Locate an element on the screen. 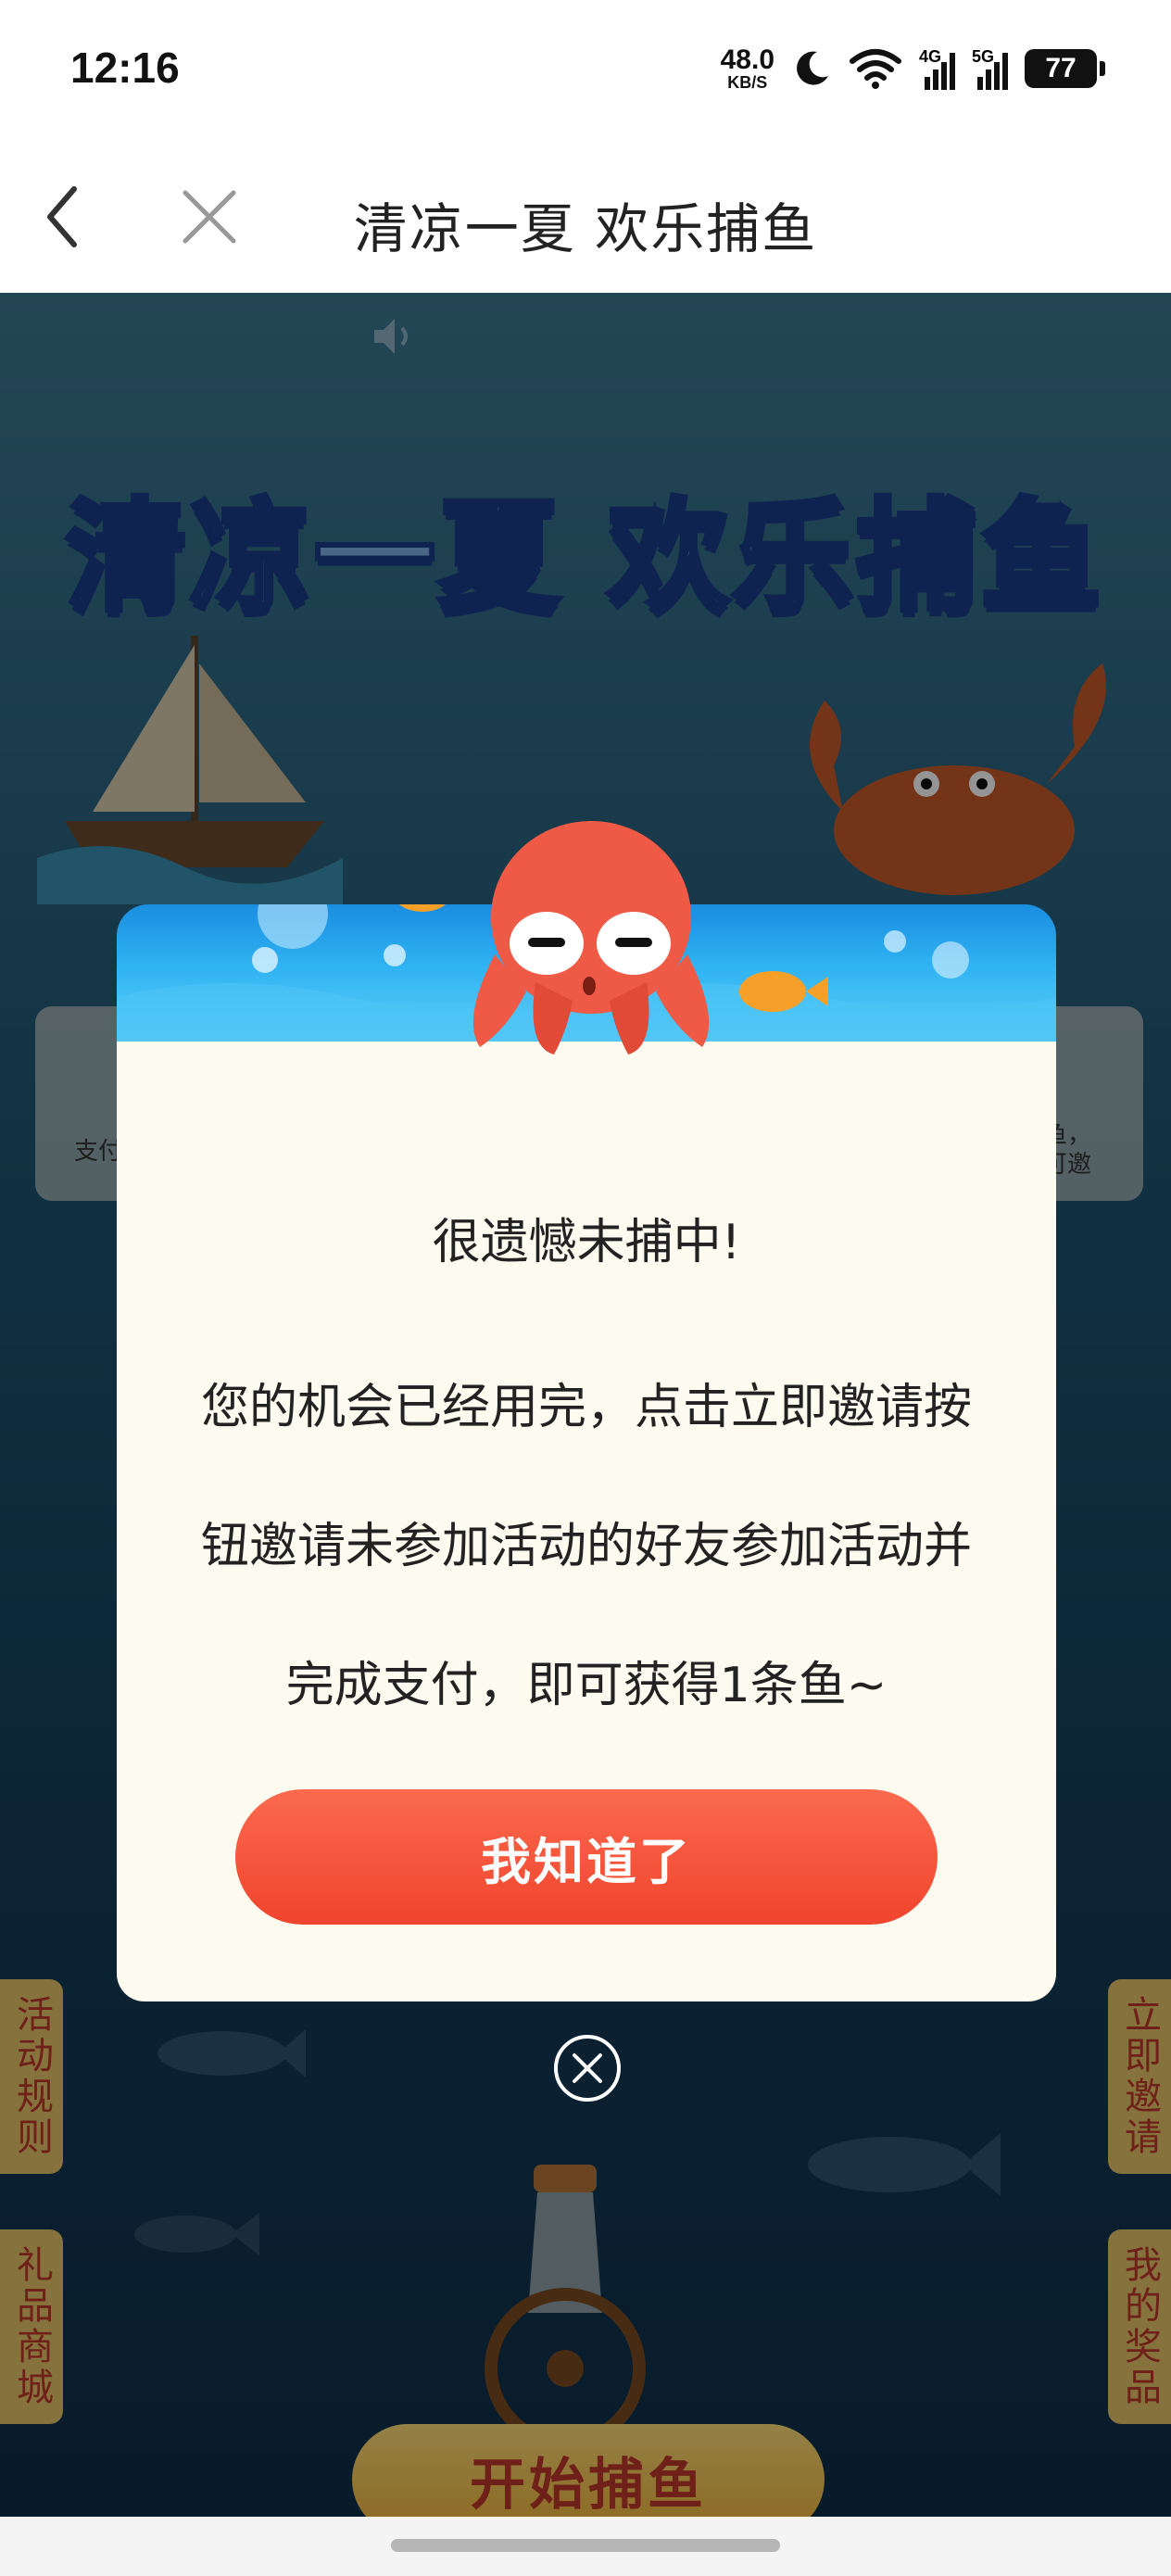  signal-4g-label: 4G is located at coordinates (931, 57).